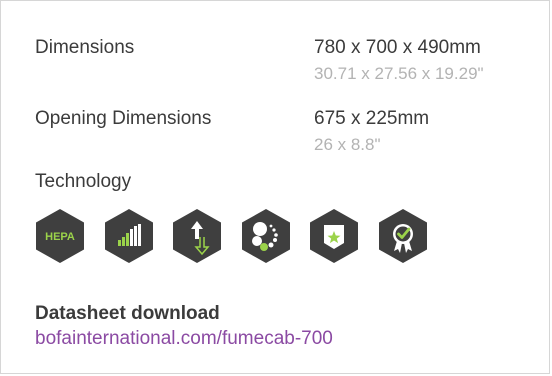 This screenshot has height=376, width=552. What do you see at coordinates (184, 339) in the screenshot?
I see `datasheet-download-link: bofainternational.com/fumecab-700` at bounding box center [184, 339].